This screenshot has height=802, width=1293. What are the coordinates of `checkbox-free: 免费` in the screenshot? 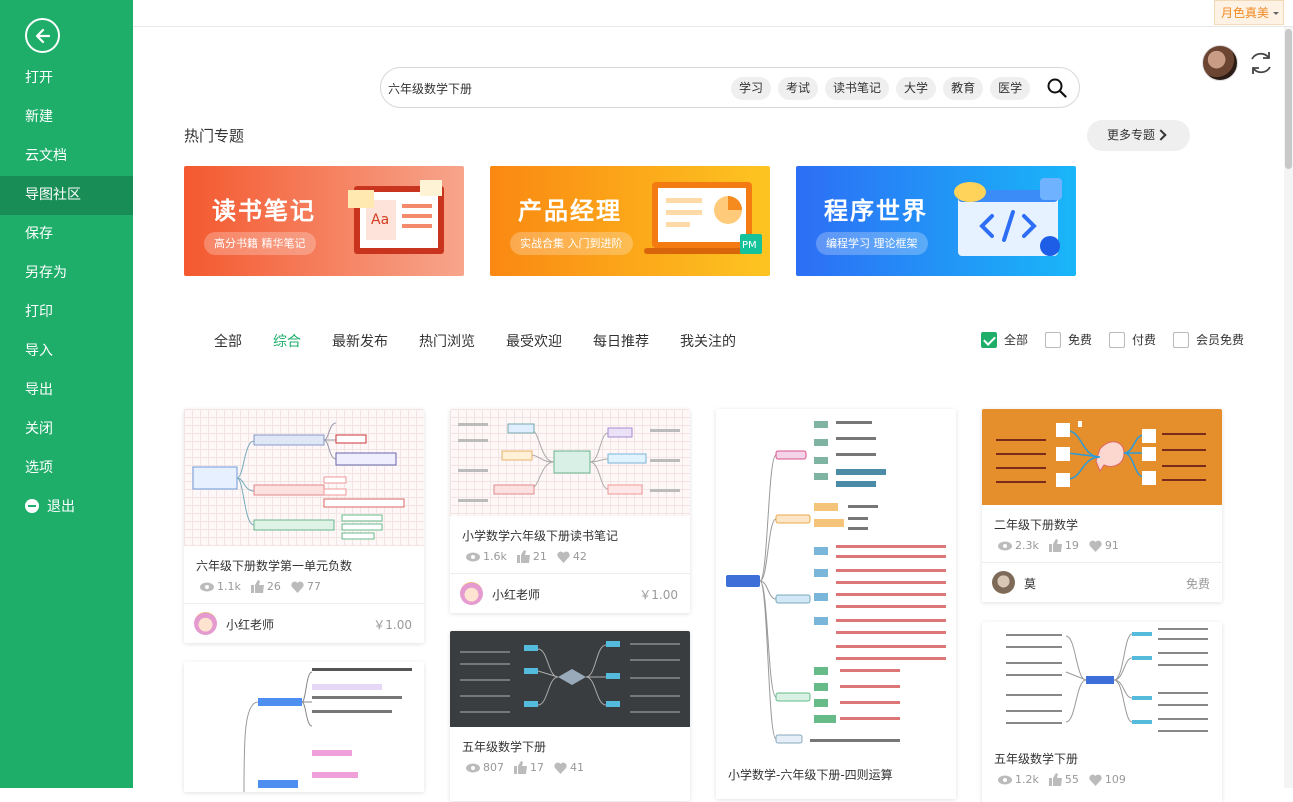 It's located at (1068, 339).